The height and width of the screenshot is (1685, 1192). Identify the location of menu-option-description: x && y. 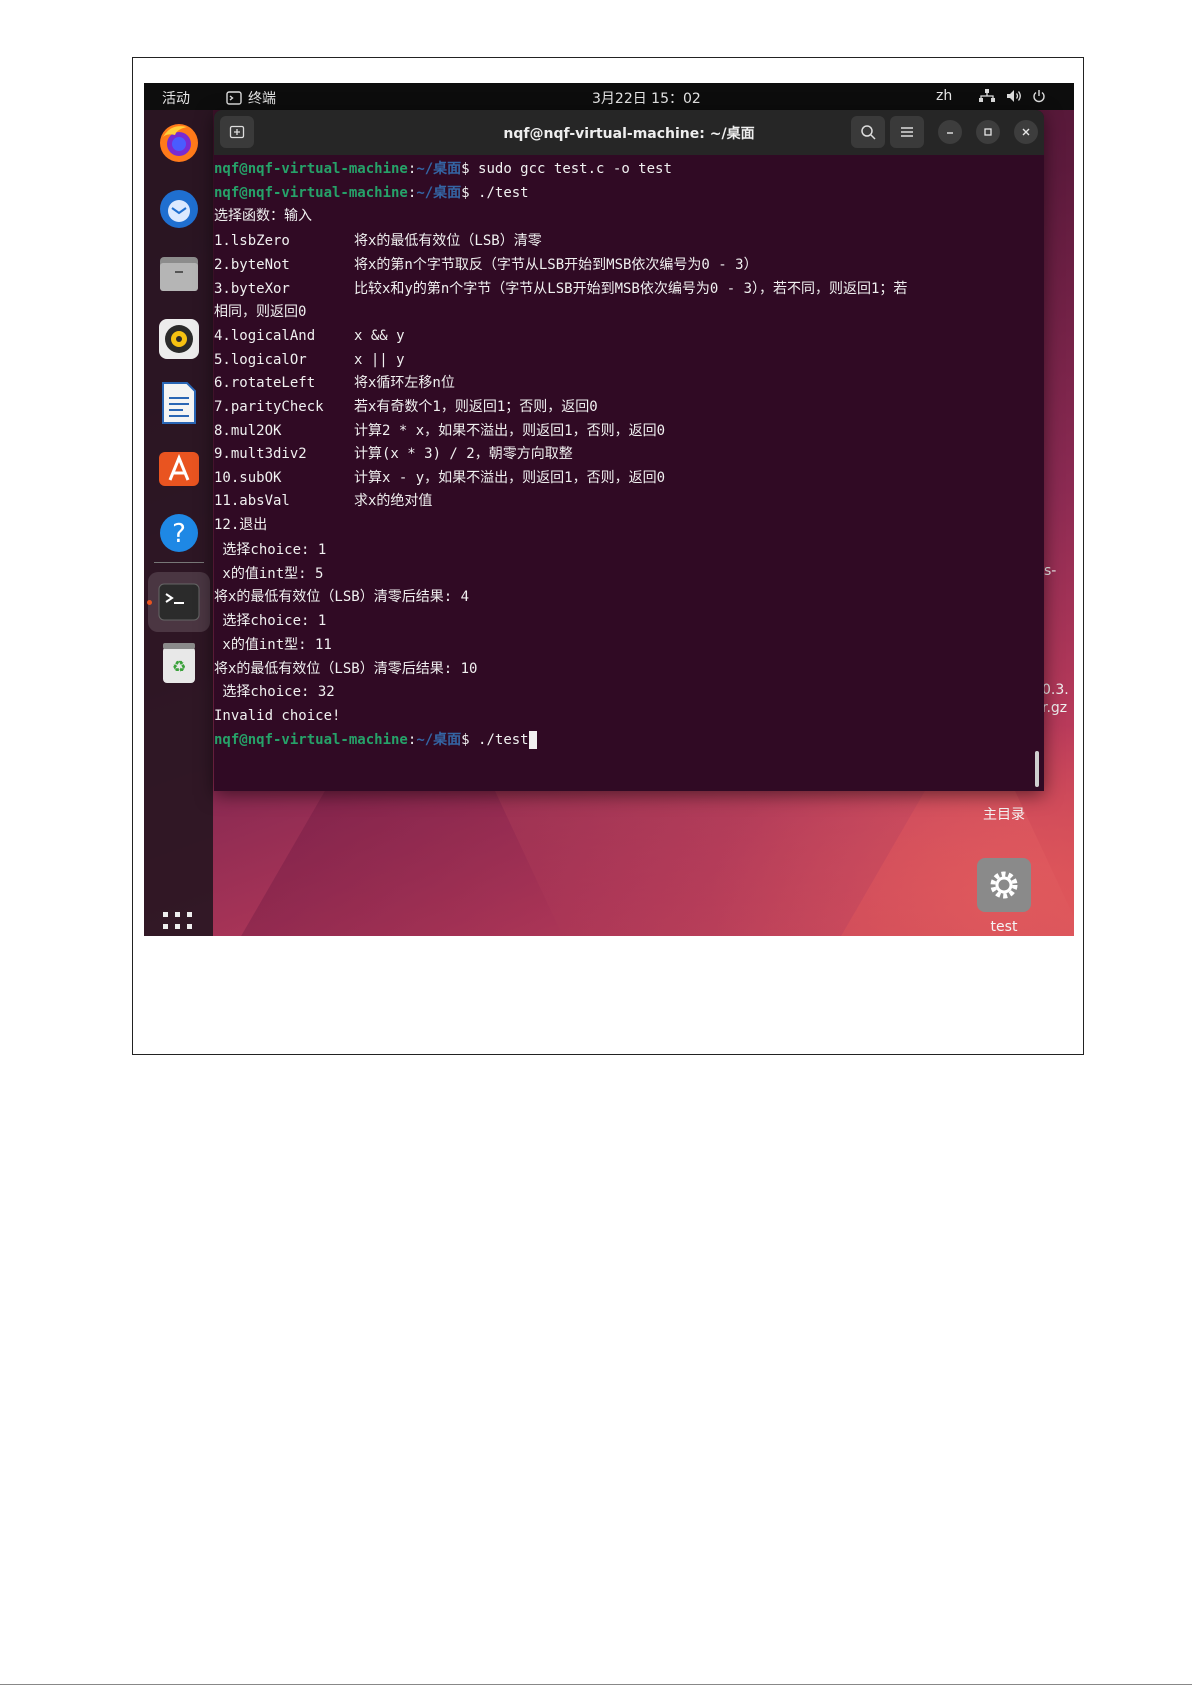
(379, 336).